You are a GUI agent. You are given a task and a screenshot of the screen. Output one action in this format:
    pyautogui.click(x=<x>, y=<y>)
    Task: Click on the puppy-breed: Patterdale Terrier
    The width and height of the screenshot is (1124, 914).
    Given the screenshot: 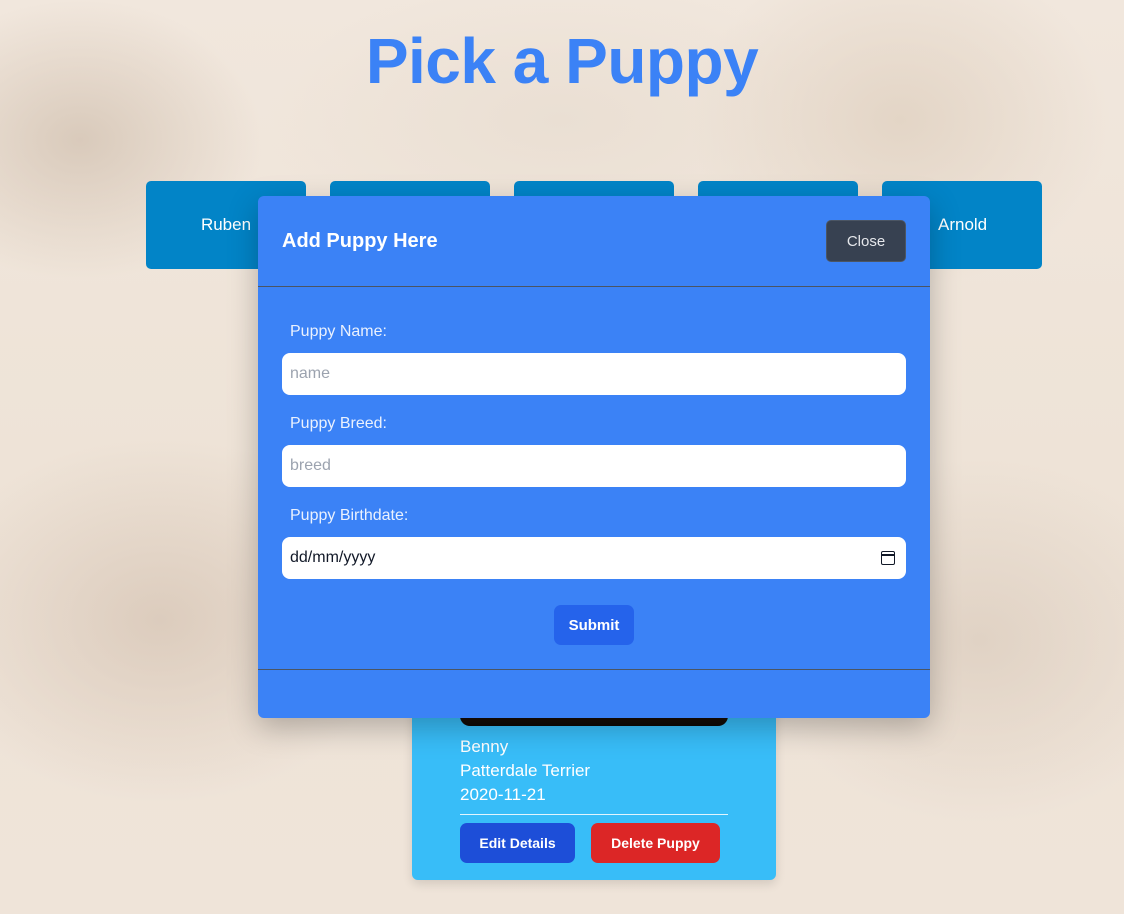 What is the action you would take?
    pyautogui.click(x=525, y=770)
    